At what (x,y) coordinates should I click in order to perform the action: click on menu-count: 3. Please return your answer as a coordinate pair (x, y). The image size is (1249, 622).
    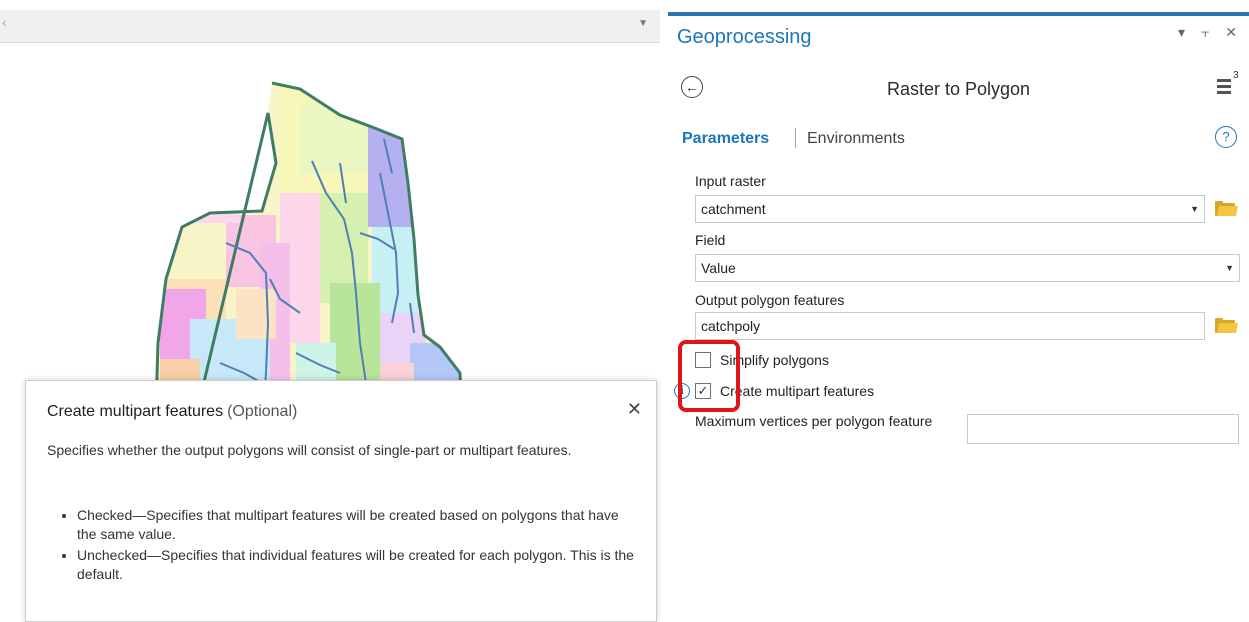
    Looking at the image, I should click on (1236, 75).